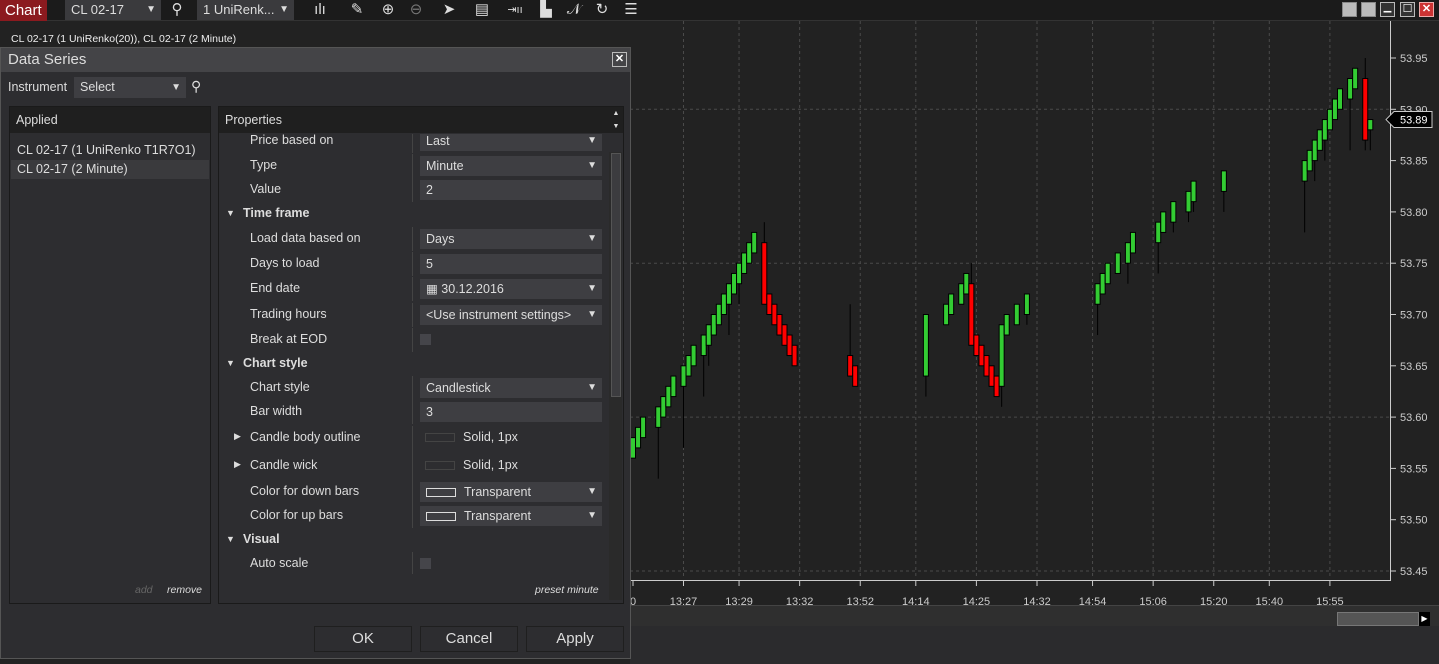 This screenshot has width=1439, height=664. What do you see at coordinates (511, 412) in the screenshot?
I see `bar-width-input: 3` at bounding box center [511, 412].